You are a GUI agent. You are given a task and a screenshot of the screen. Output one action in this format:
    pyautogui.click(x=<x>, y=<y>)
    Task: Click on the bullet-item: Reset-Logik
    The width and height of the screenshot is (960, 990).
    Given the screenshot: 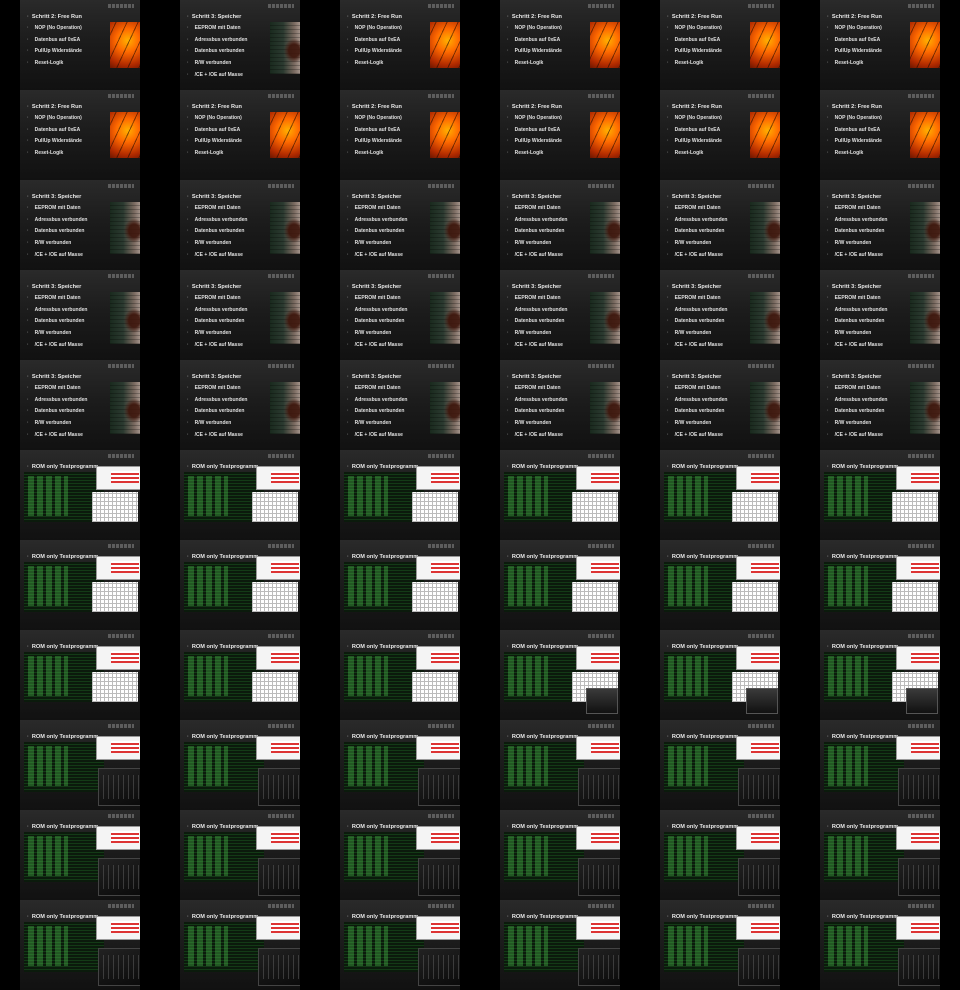 What is the action you would take?
    pyautogui.click(x=854, y=65)
    